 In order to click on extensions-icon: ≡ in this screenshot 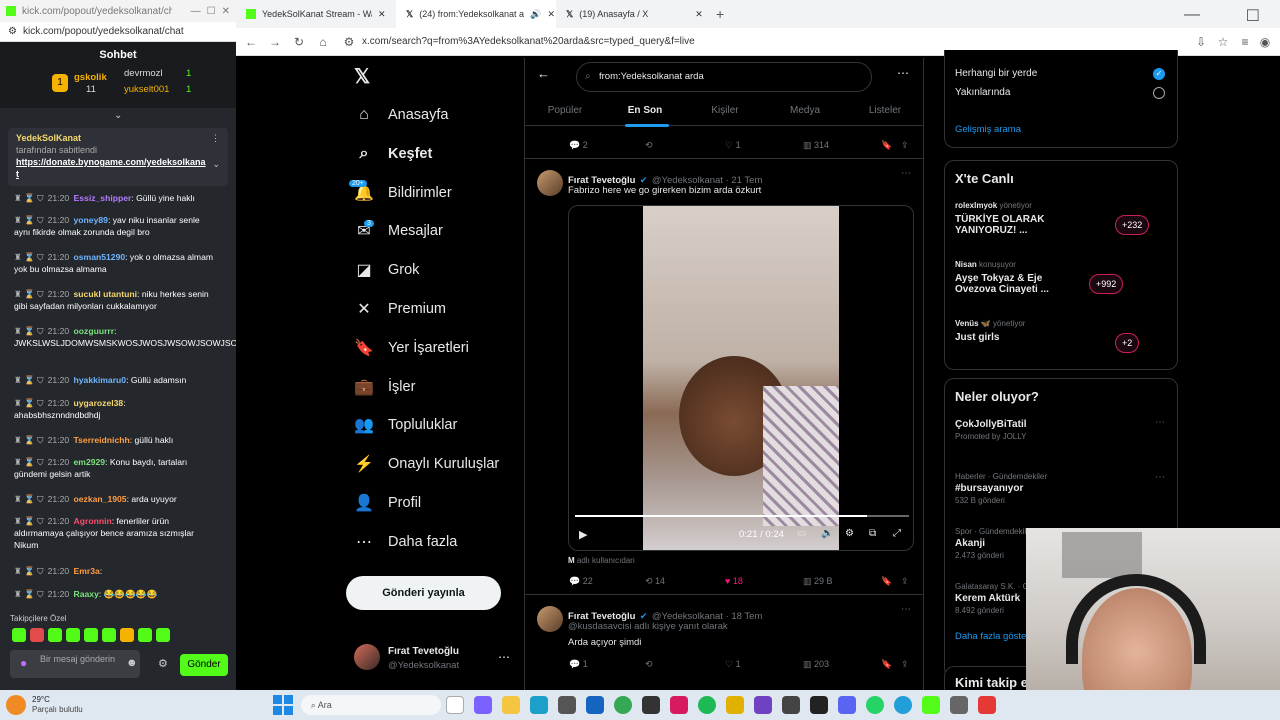, I will do `click(1245, 42)`.